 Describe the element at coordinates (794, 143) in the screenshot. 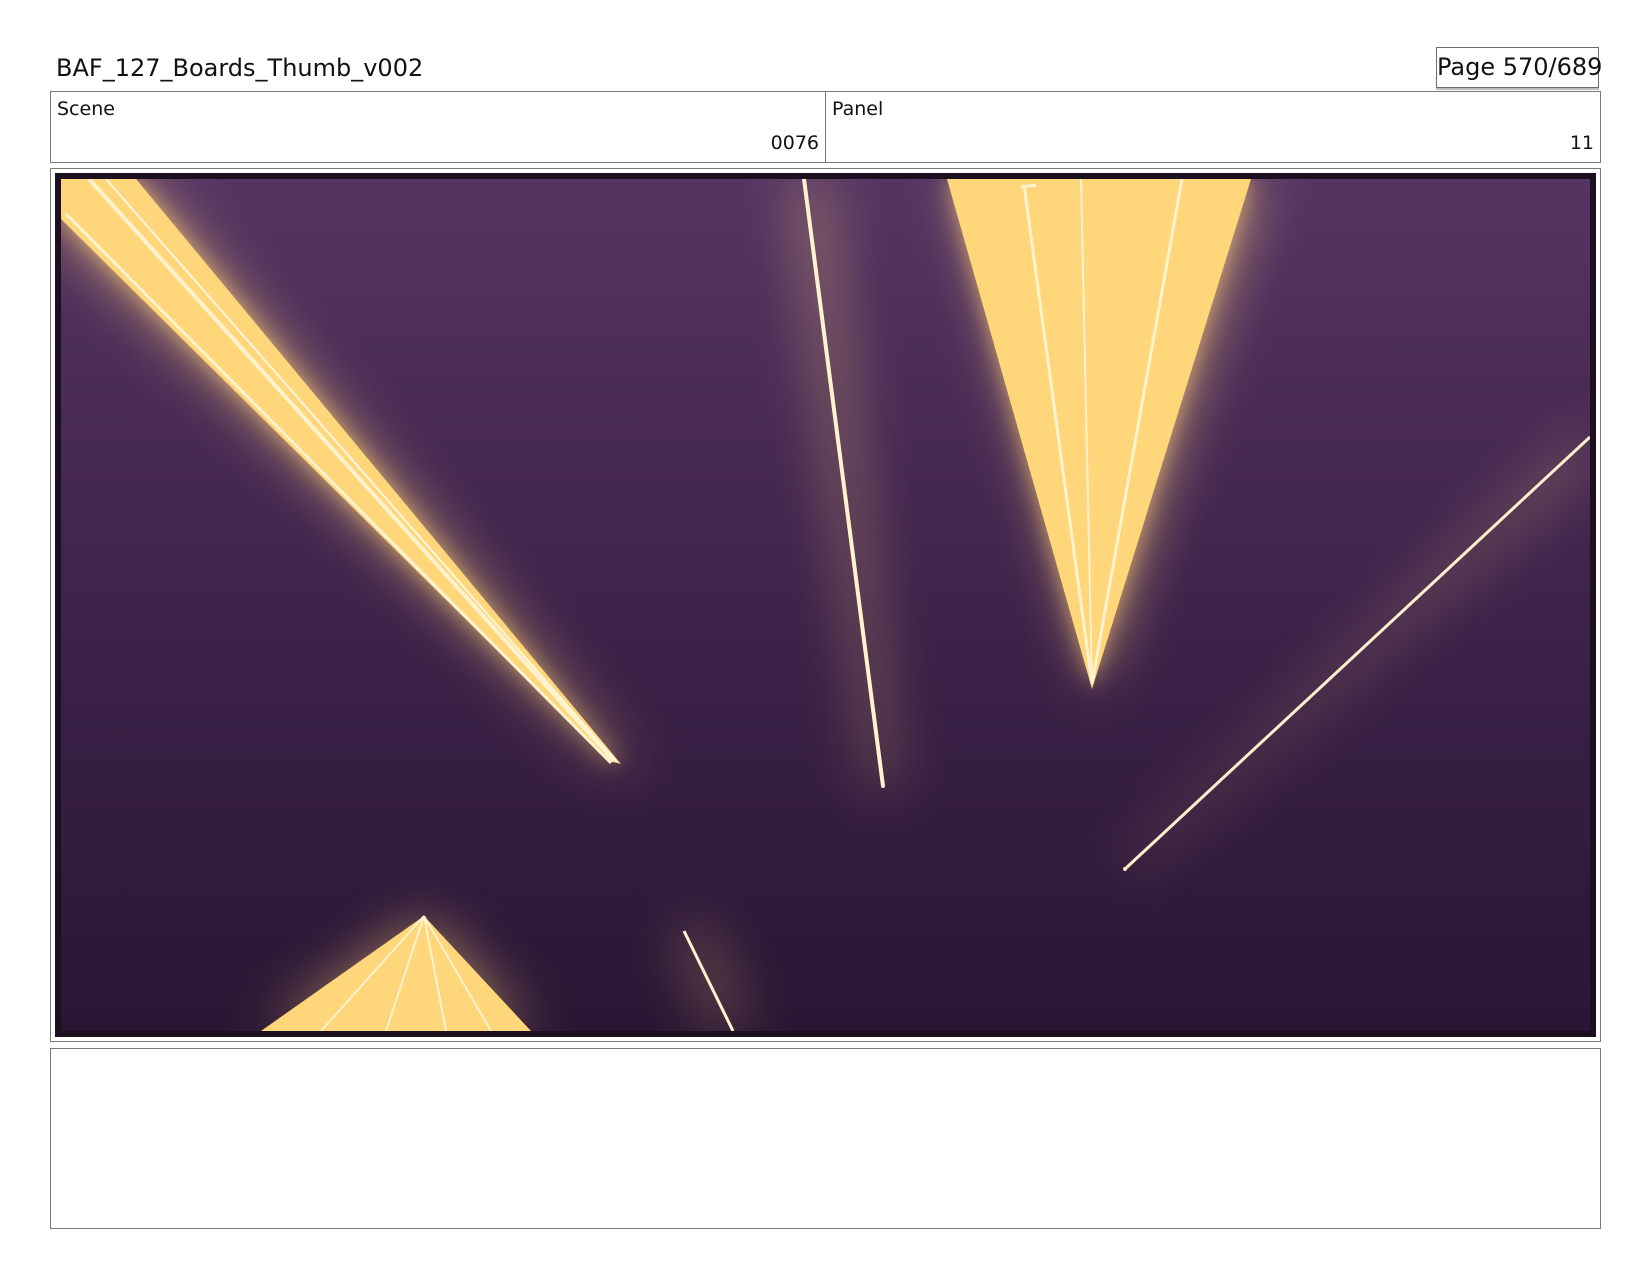

I see `scene-number: 0076` at that location.